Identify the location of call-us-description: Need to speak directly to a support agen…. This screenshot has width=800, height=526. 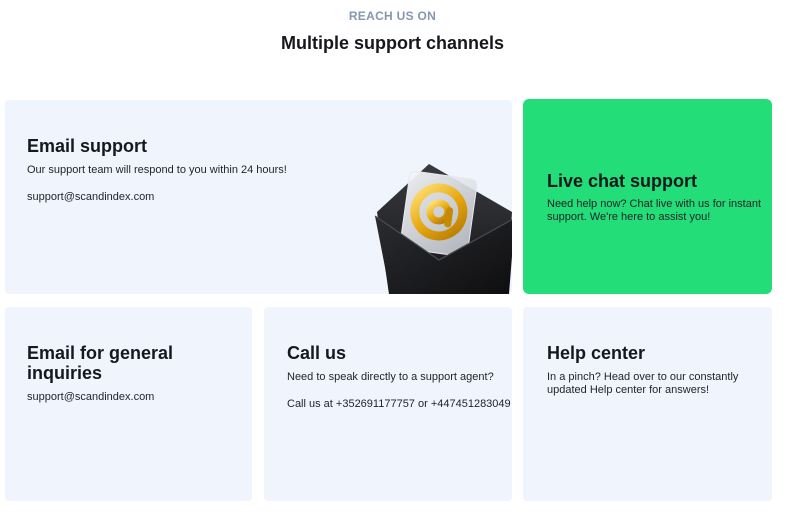
(390, 377).